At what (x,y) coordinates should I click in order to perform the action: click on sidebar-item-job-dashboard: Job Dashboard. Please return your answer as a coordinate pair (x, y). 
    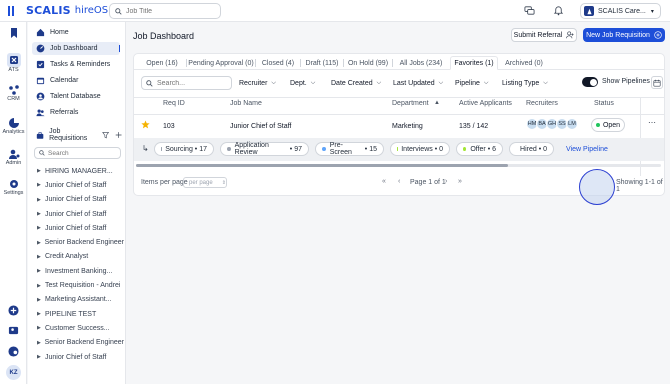
    Looking at the image, I should click on (76, 48).